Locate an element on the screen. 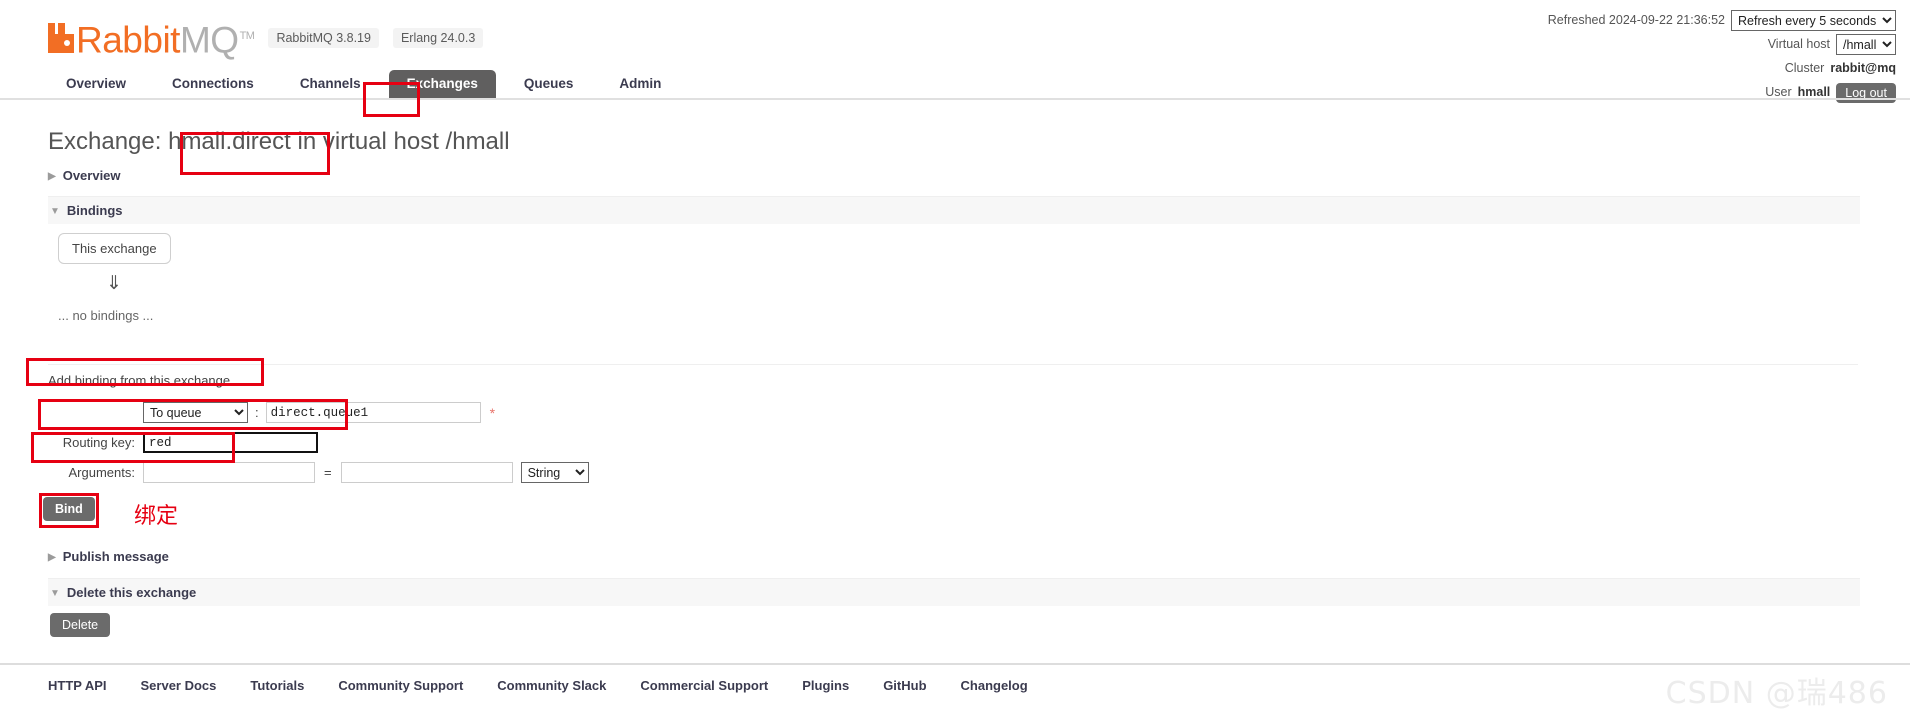 The image size is (1910, 715). section-delete-exchange: ▼ Delete this exchange is located at coordinates (954, 592).